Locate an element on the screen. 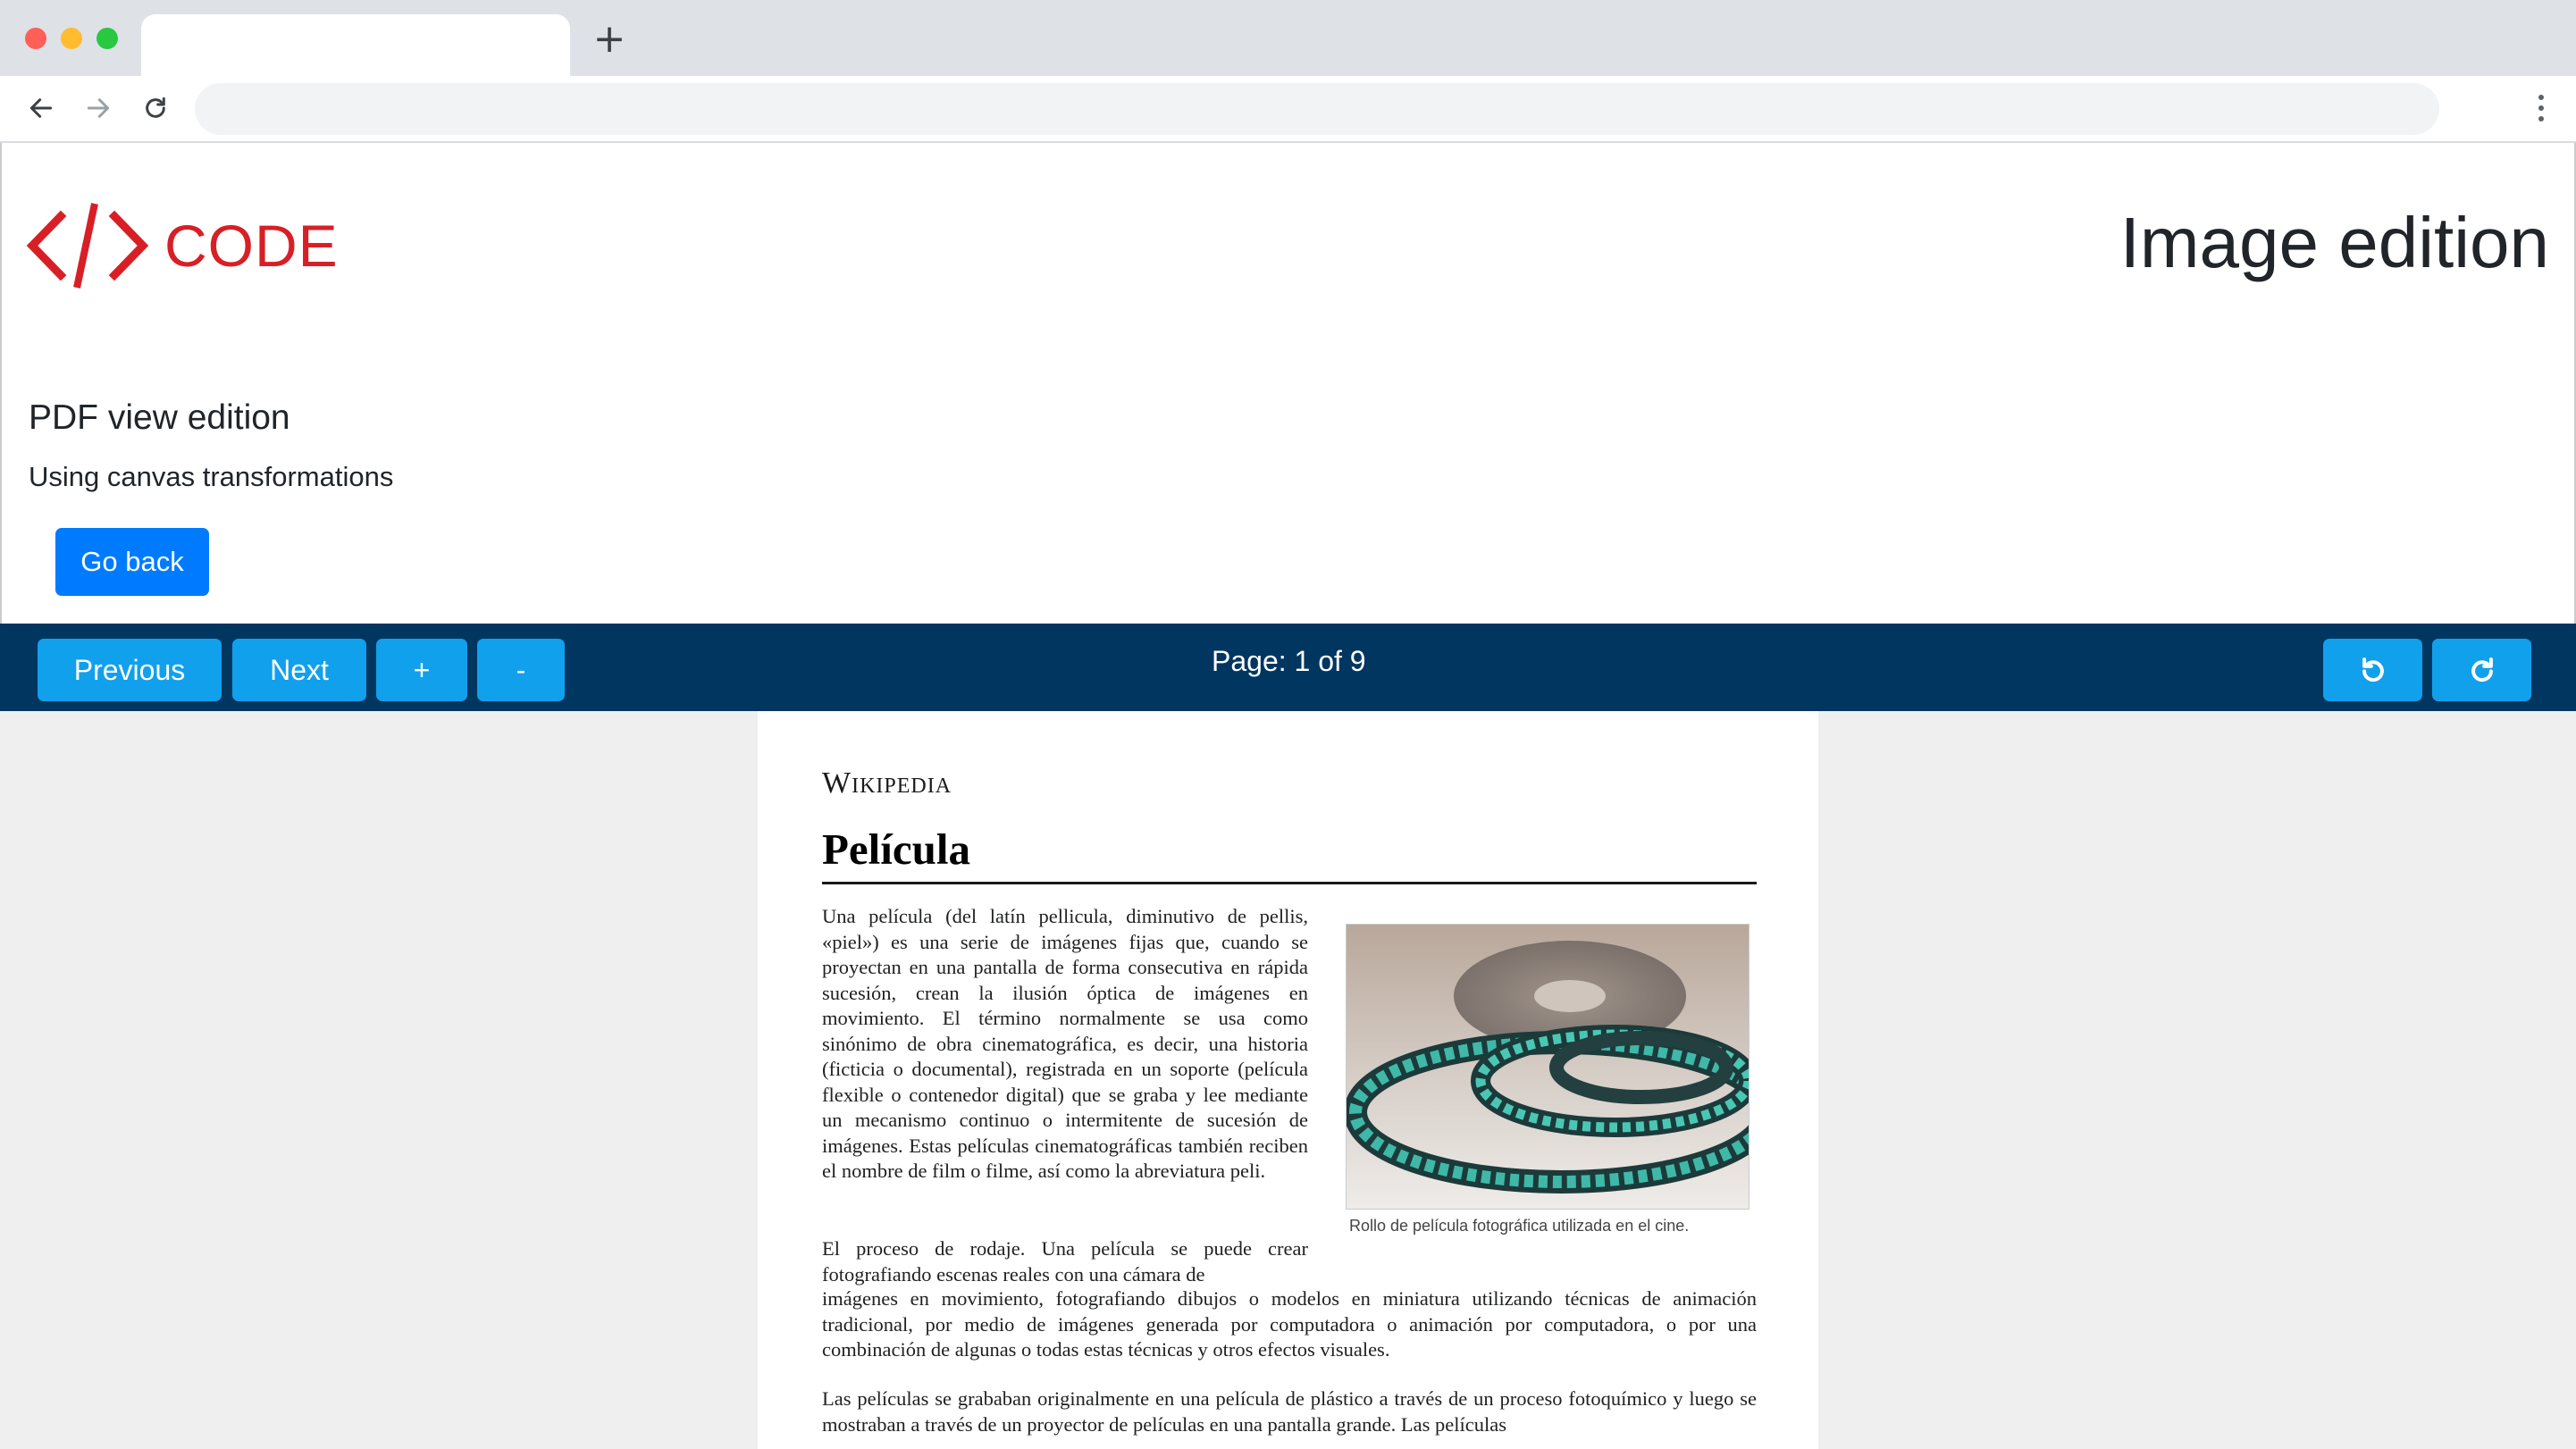 The height and width of the screenshot is (1449, 2576). browser-toolbar is located at coordinates (1288, 109).